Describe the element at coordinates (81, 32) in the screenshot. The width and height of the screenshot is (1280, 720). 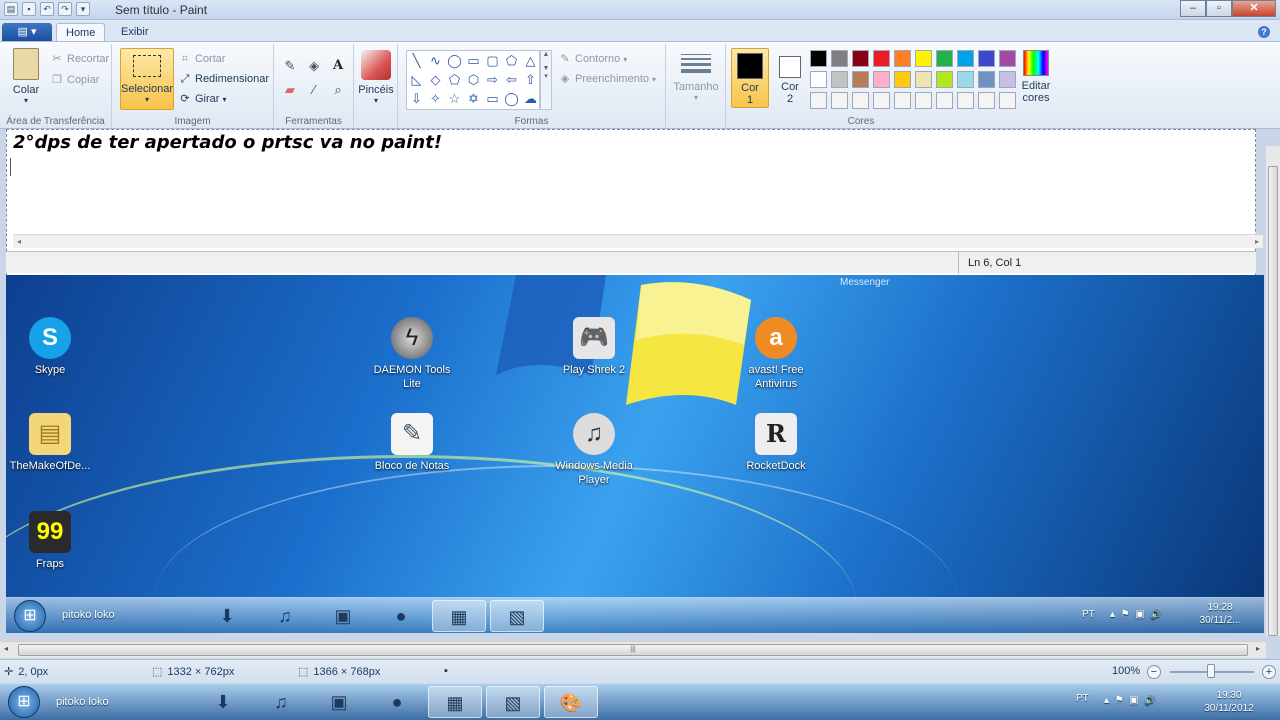
I see `tab-home: Home` at that location.